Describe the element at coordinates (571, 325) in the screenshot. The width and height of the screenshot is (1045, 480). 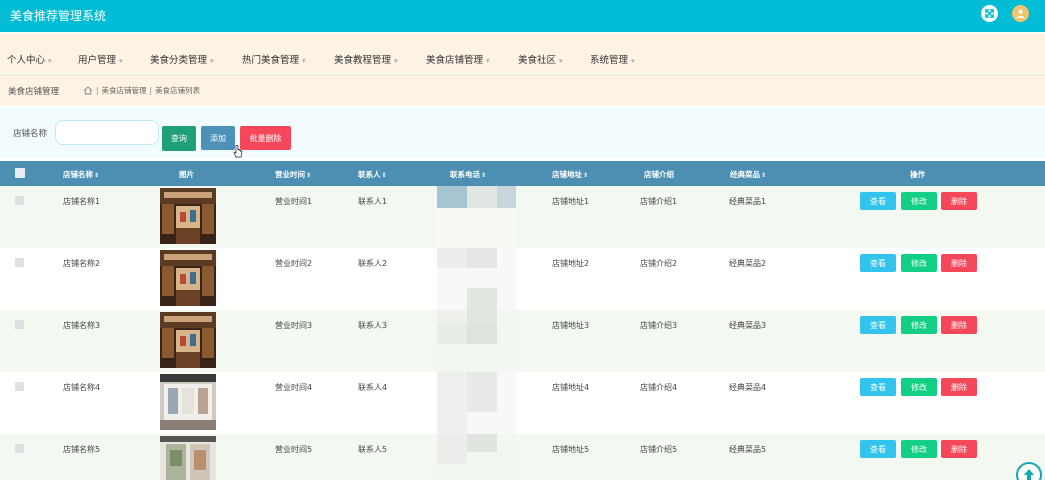
I see `cell-address: 店铺地址3` at that location.